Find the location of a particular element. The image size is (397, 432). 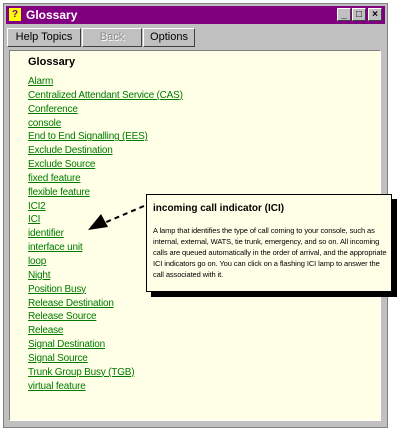

maximize-button: □ is located at coordinates (359, 14).